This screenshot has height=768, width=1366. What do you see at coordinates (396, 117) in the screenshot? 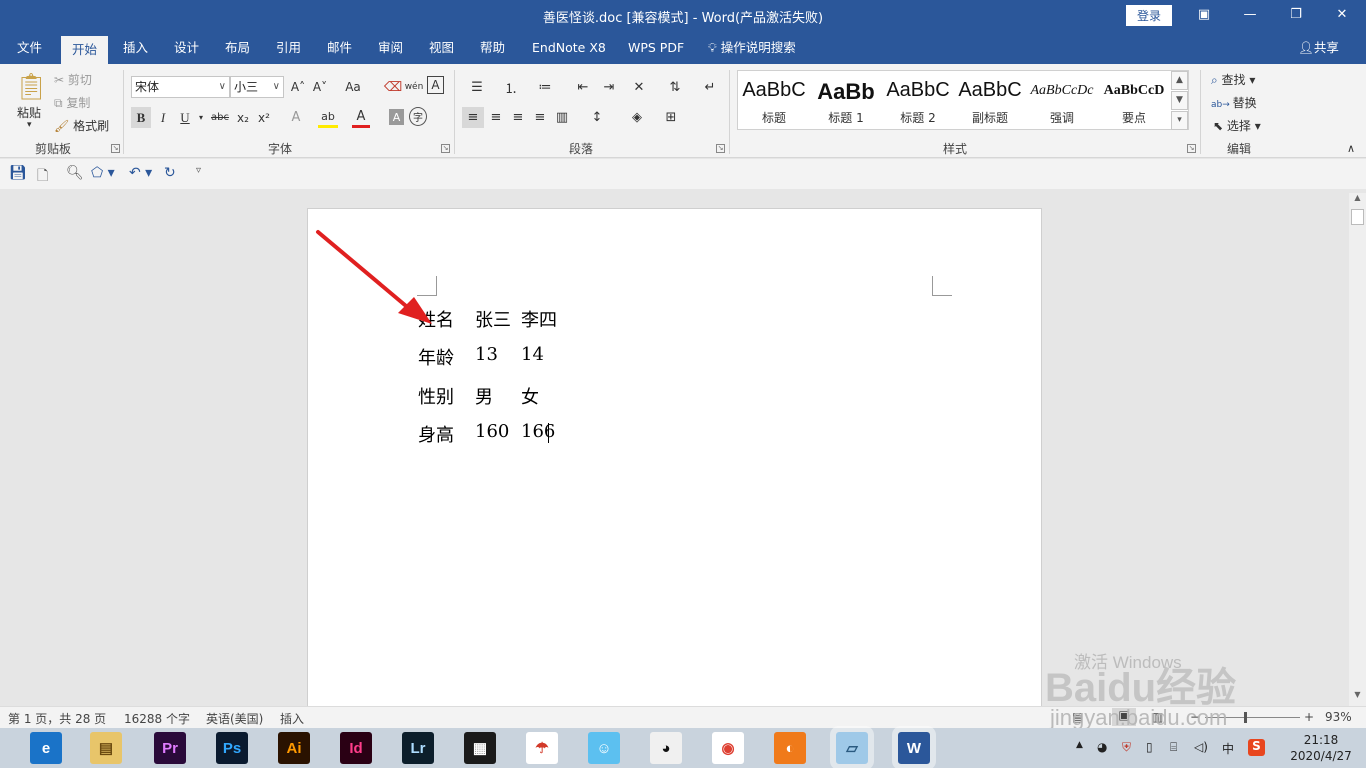
I see `character-shading-icon: A` at bounding box center [396, 117].